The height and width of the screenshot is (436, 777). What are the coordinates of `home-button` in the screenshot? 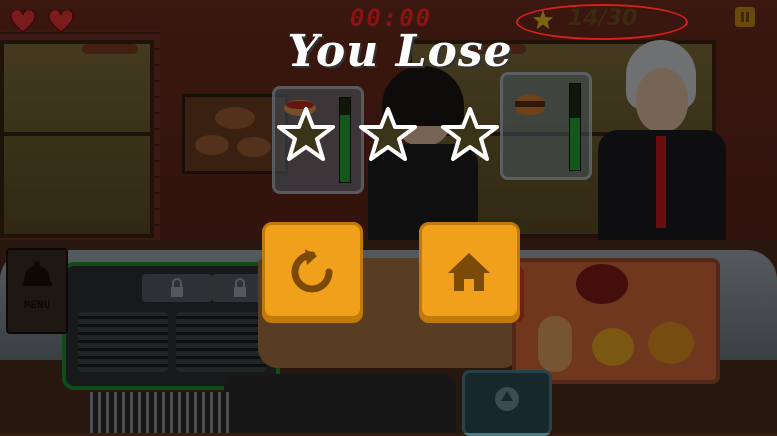 It's located at (469, 272).